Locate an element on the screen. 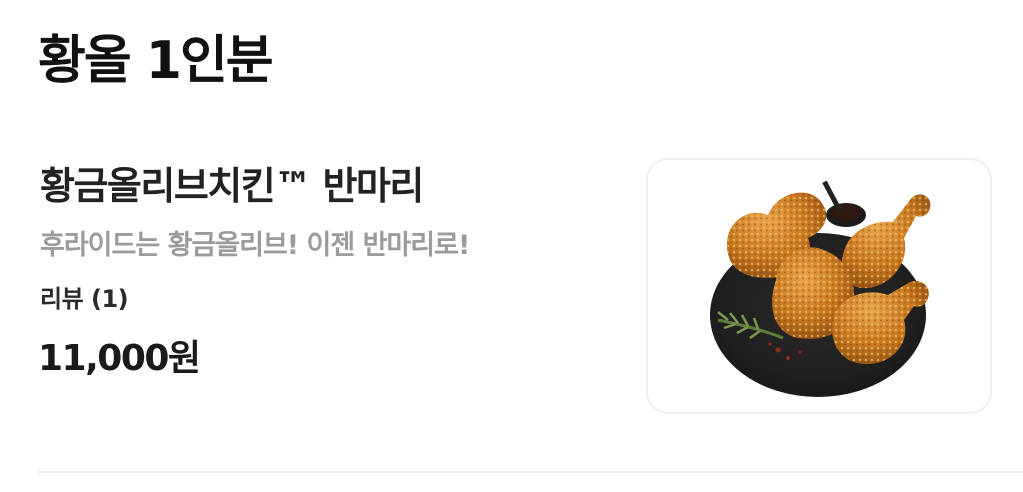 The image size is (1023, 492). menu-item-price: 11,000원 is located at coordinates (119, 358).